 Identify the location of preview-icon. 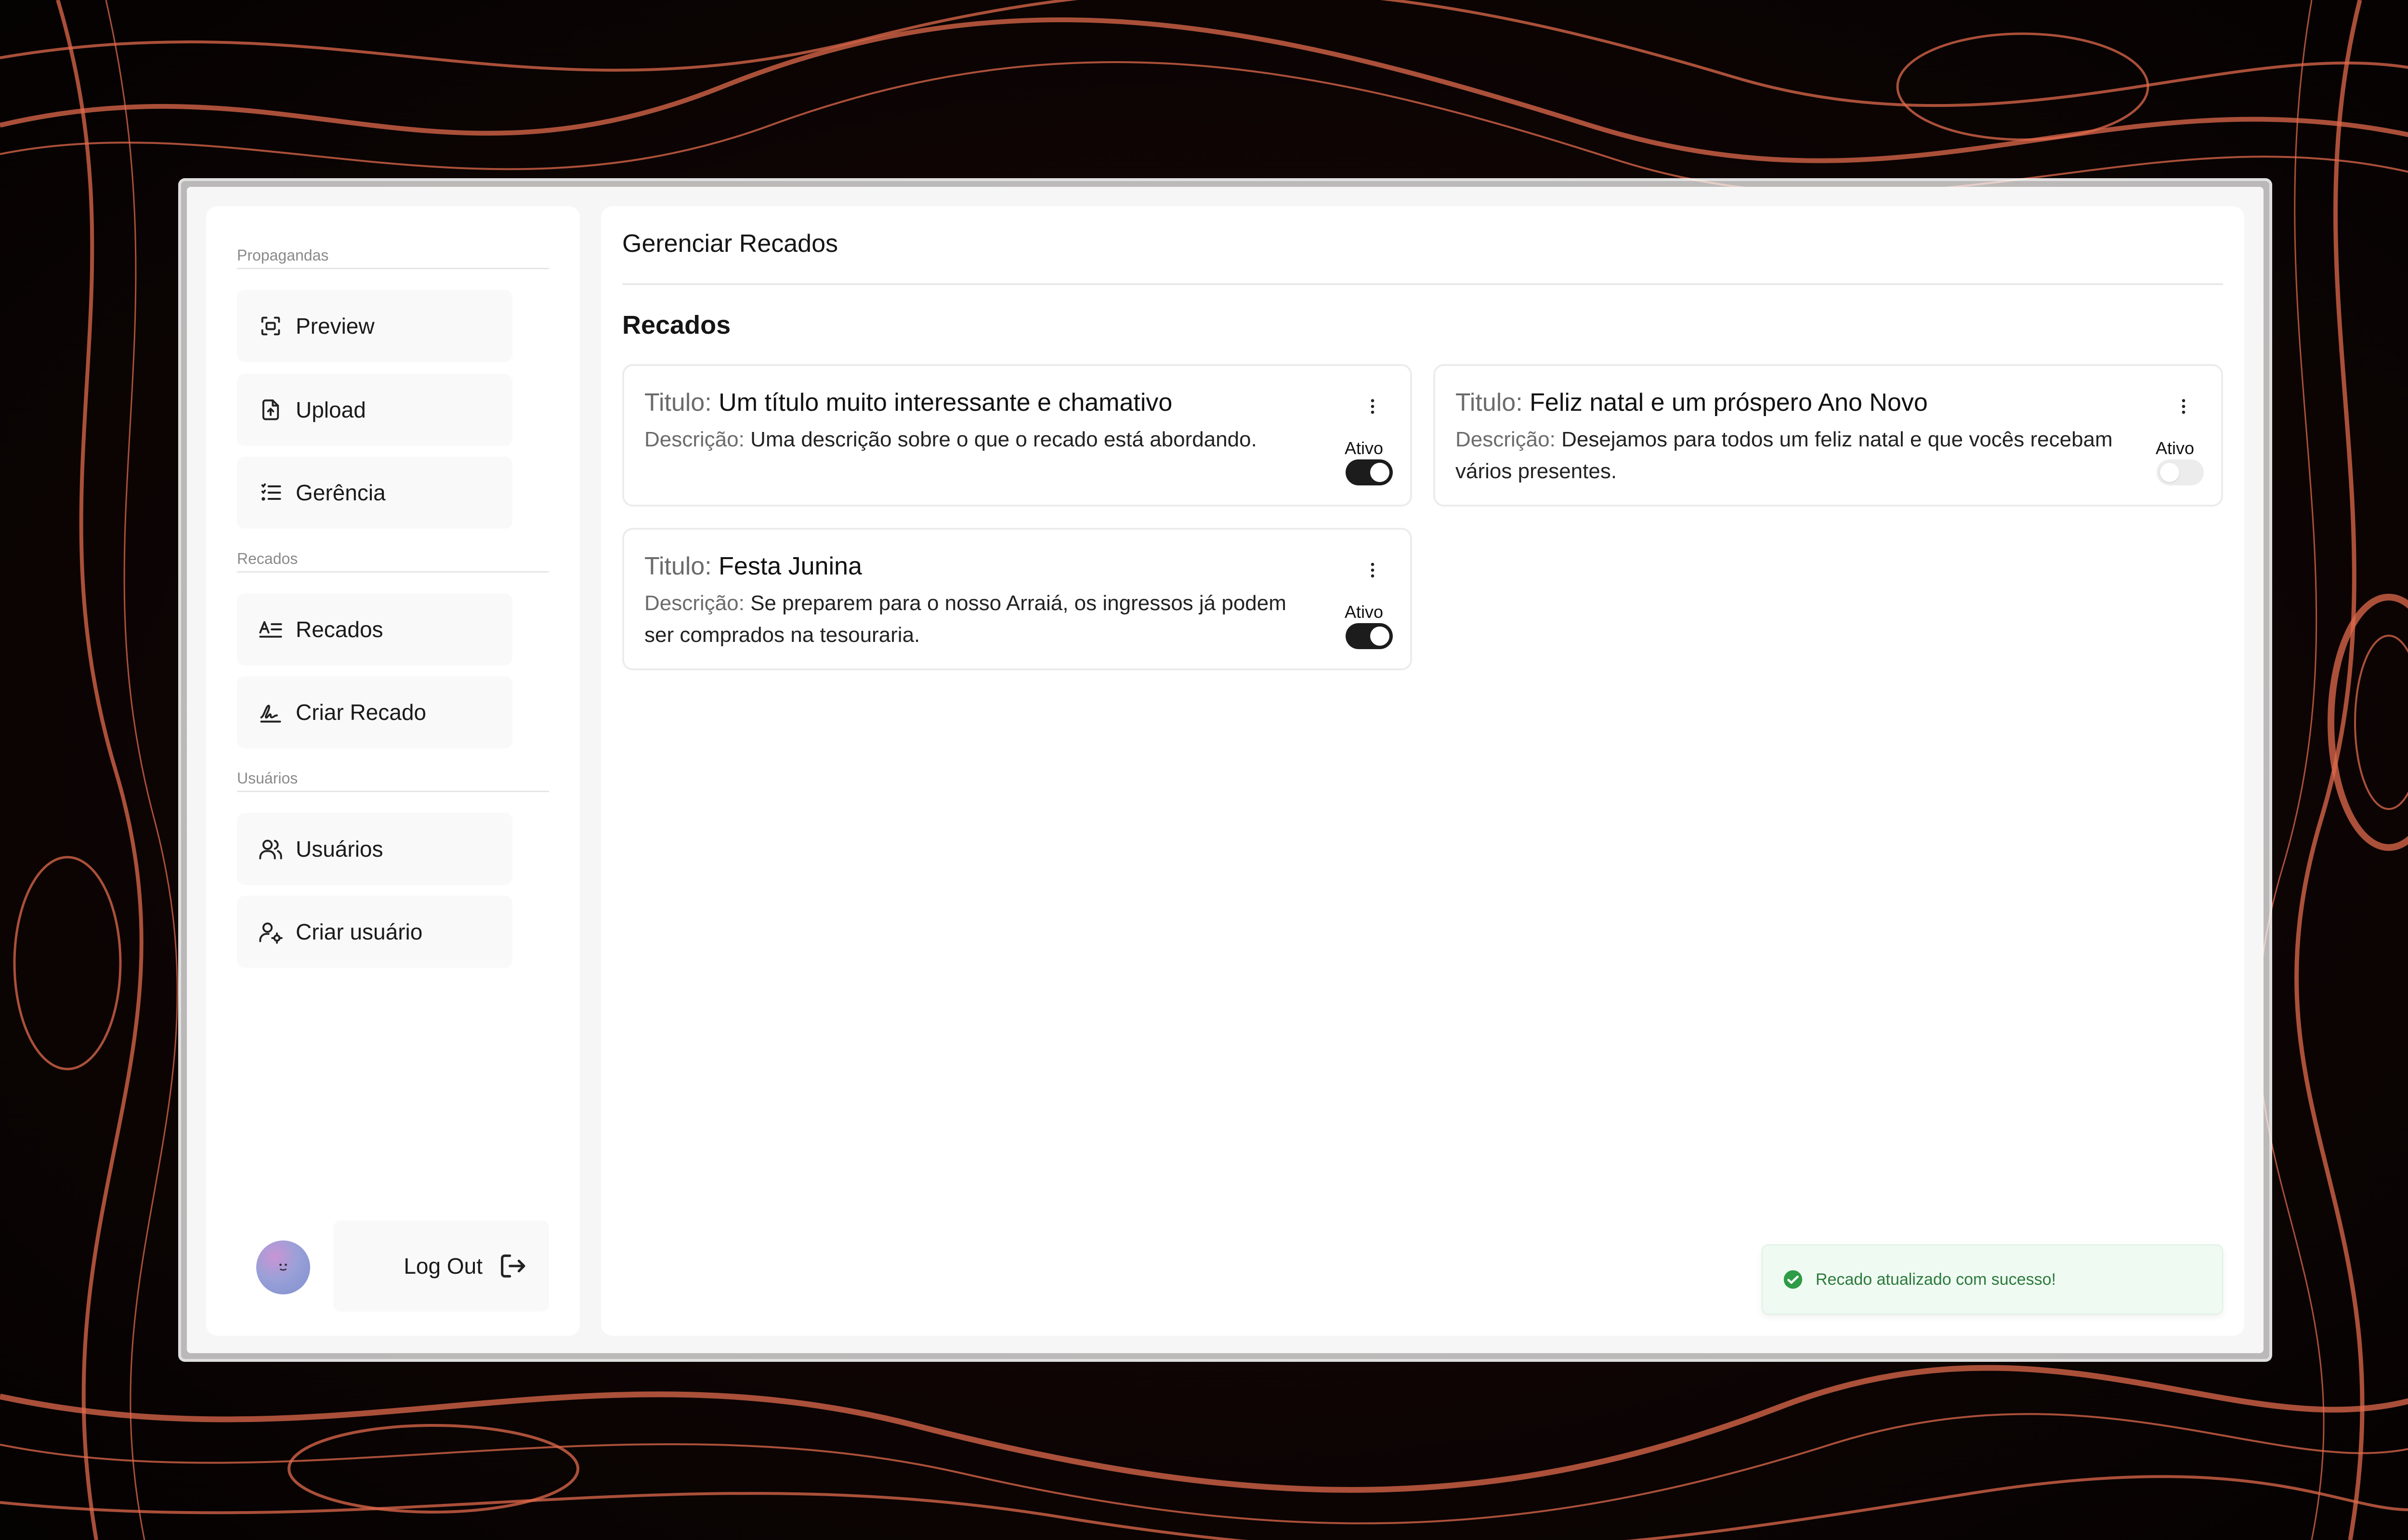
(270, 326).